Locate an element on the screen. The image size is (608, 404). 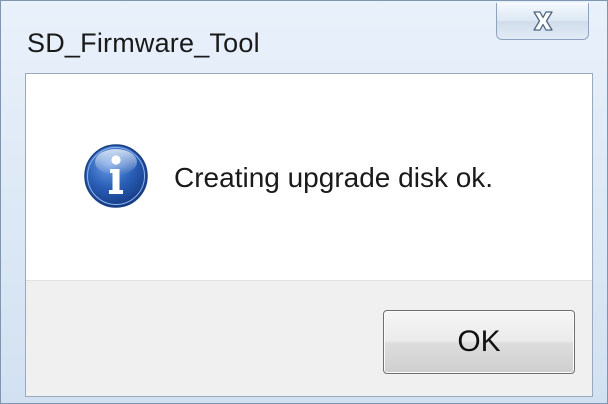
close-button is located at coordinates (542, 21).